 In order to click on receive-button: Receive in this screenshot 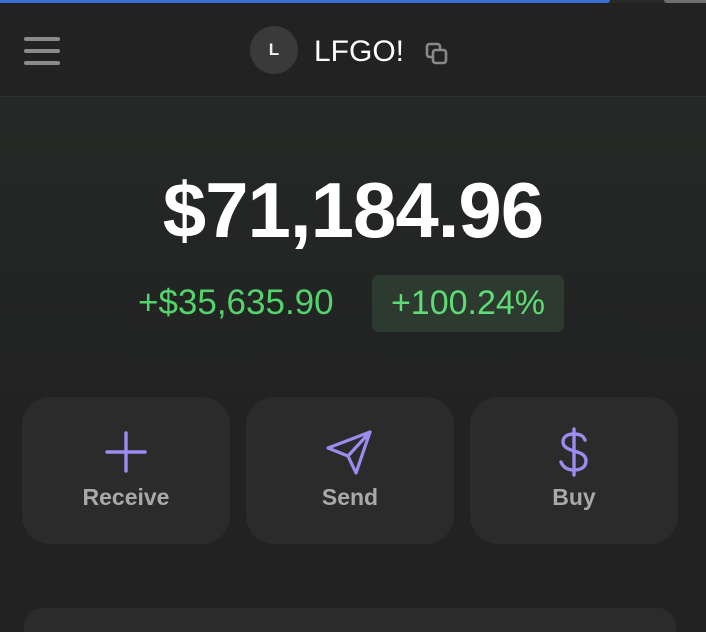, I will do `click(126, 470)`.